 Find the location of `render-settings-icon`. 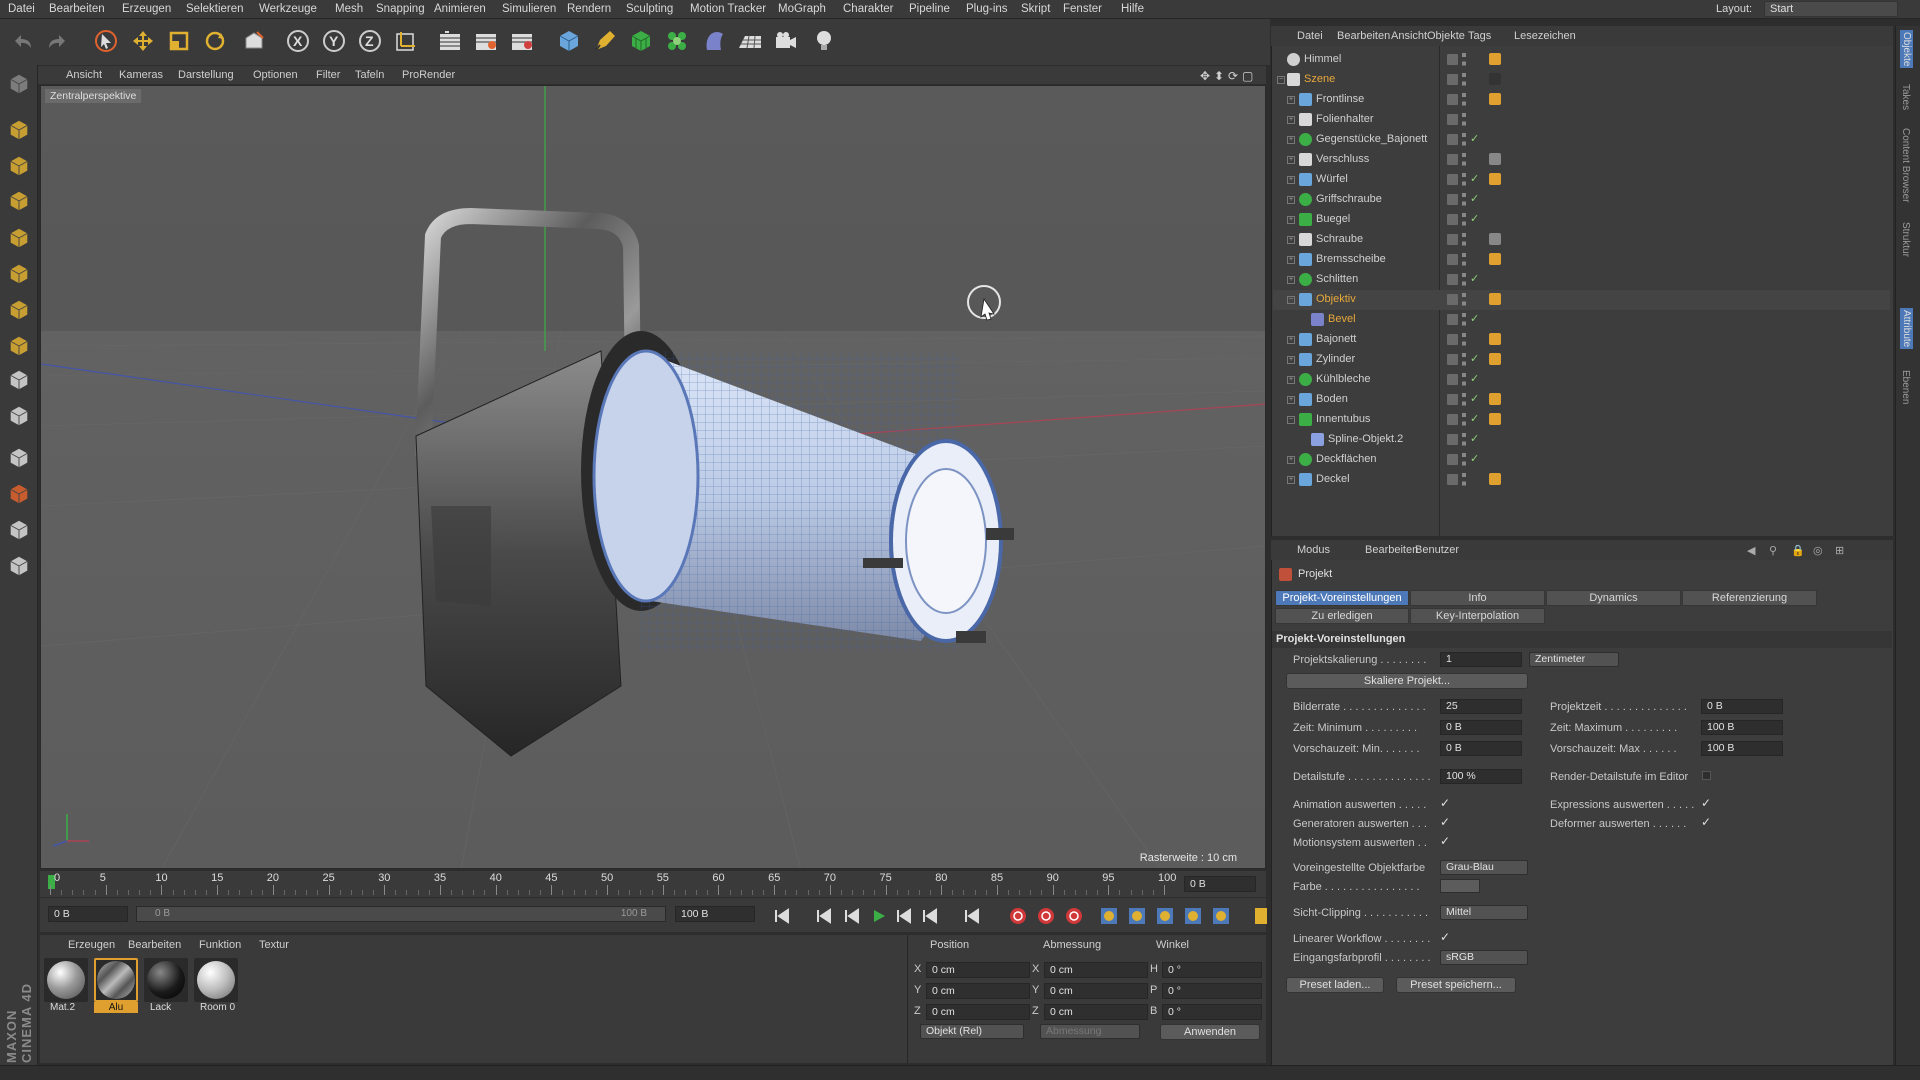

render-settings-icon is located at coordinates (522, 41).